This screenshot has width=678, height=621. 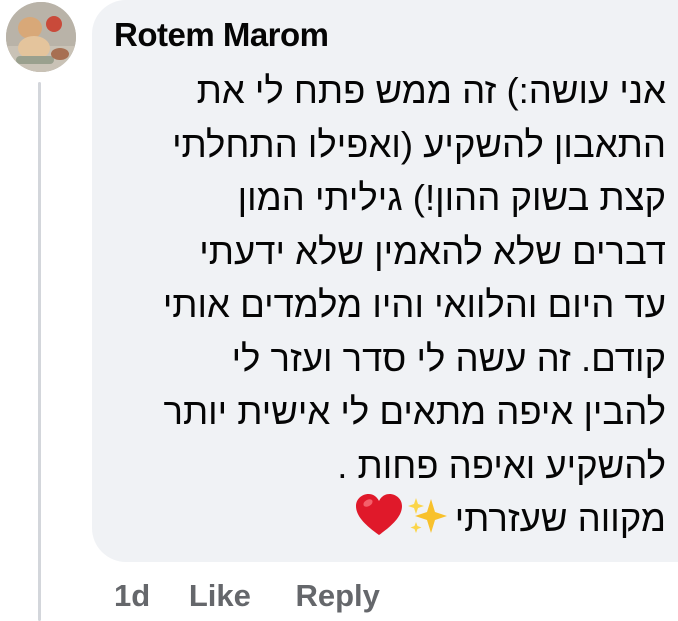 I want to click on comment-author: Rotem Marom, so click(x=221, y=35).